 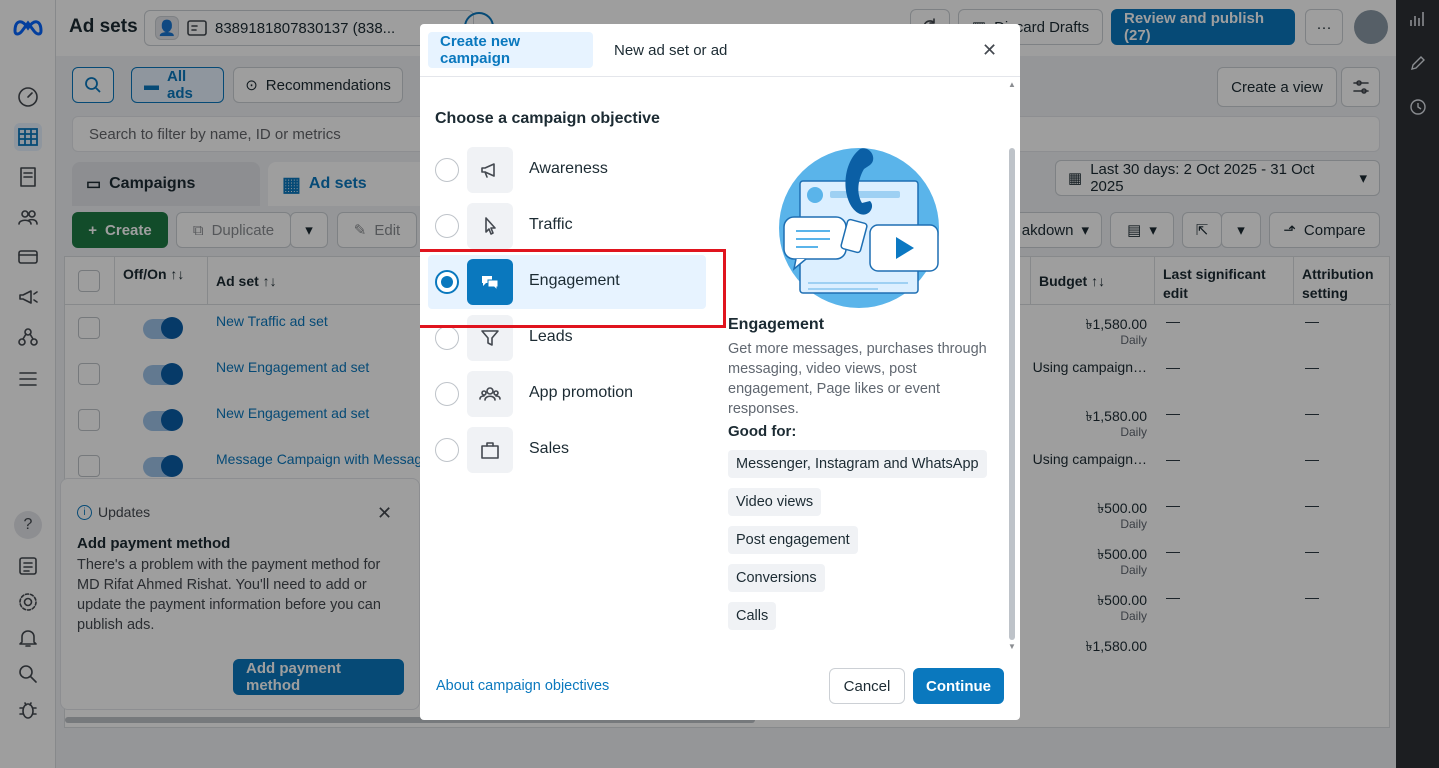 I want to click on objective-option-sales: Sales, so click(x=567, y=450).